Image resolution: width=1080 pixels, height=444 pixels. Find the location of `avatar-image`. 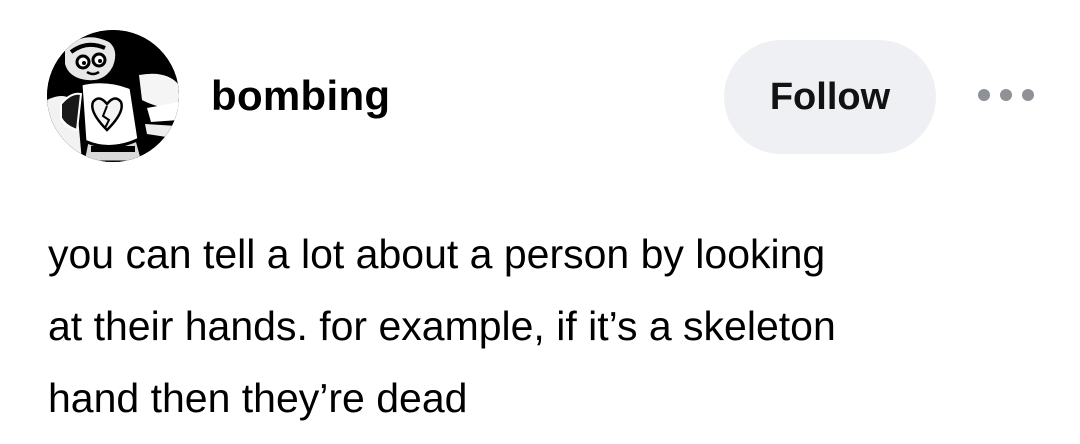

avatar-image is located at coordinates (113, 96).